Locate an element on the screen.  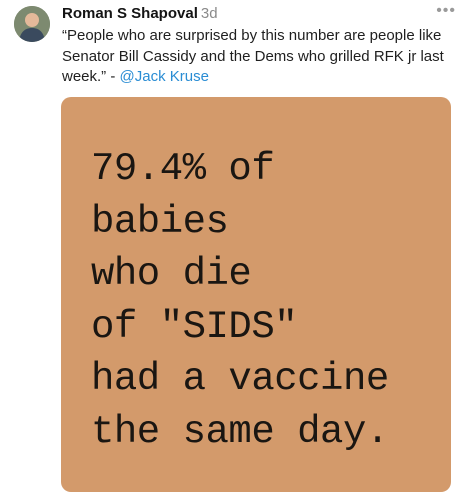
post-header: Roman S Shapoval 3d is located at coordinates (140, 14).